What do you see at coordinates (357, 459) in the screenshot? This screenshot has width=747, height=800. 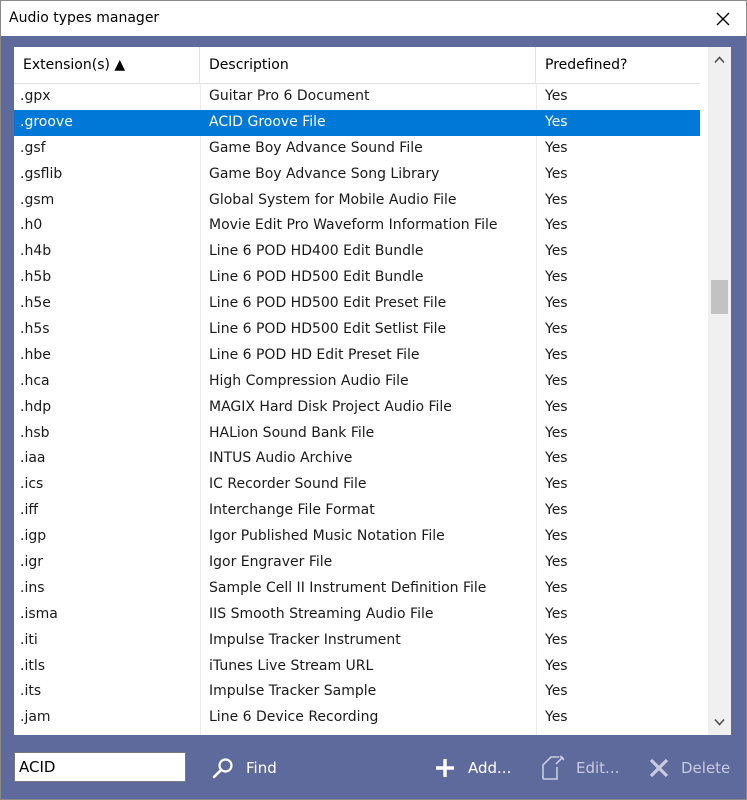 I see `table-row: .iaa INTUS Audio Archive Yes` at bounding box center [357, 459].